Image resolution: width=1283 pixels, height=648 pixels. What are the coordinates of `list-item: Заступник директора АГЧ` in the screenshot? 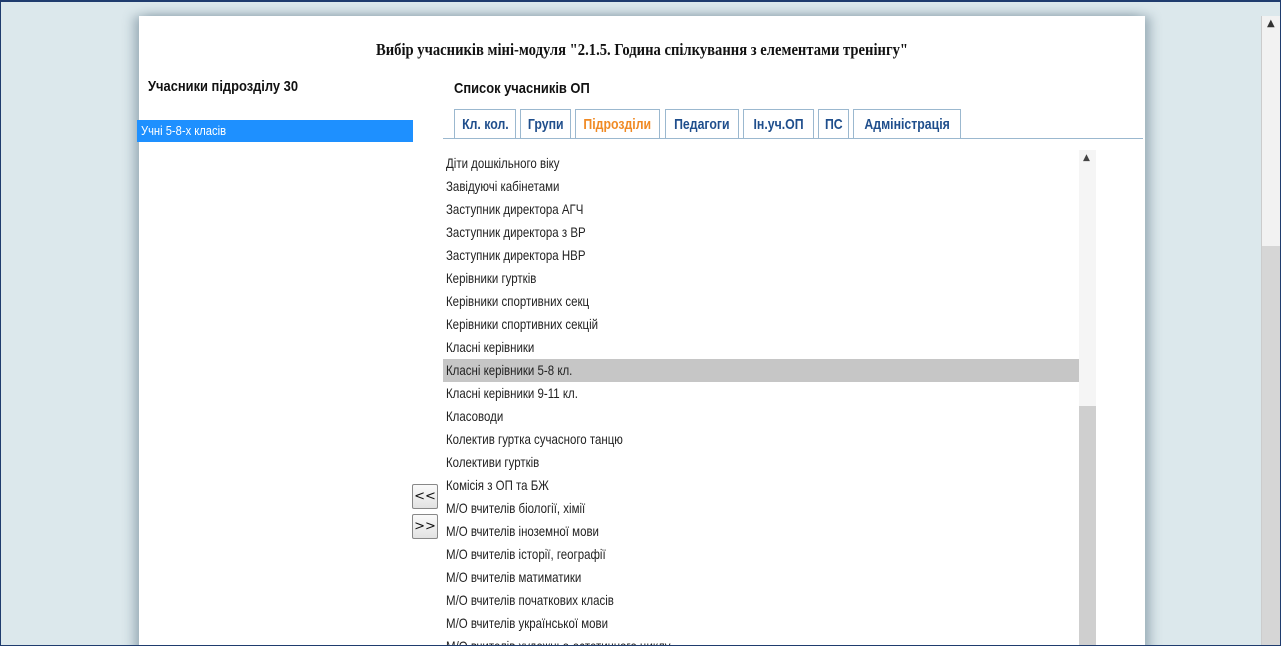 It's located at (761, 209).